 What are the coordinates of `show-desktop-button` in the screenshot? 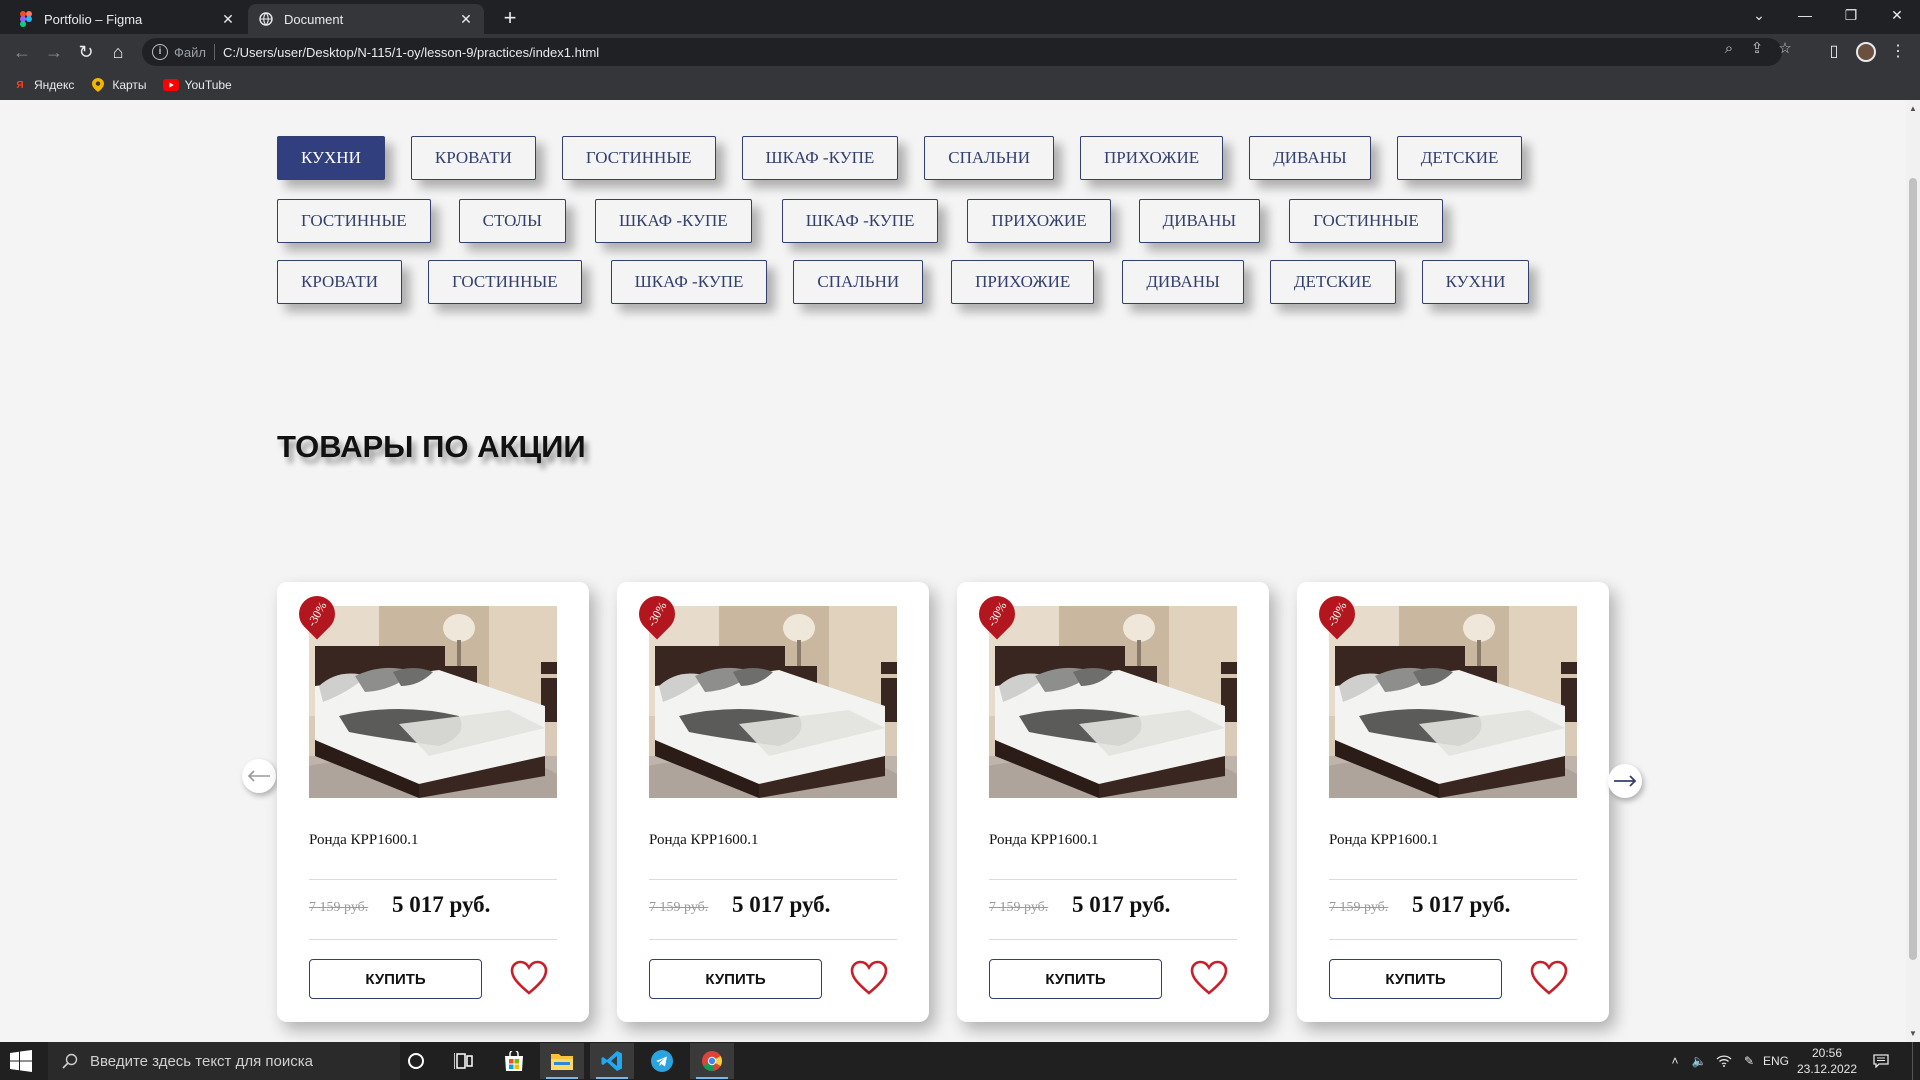 It's located at (1916, 1061).